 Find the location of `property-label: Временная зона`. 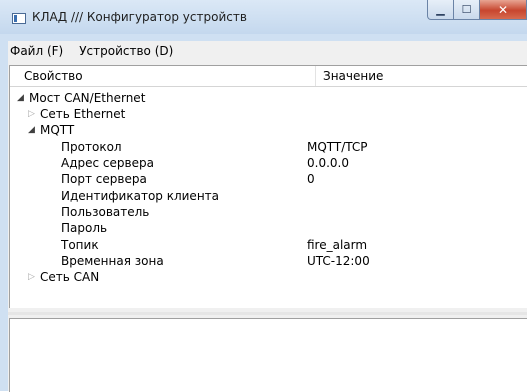

property-label: Временная зона is located at coordinates (112, 261).